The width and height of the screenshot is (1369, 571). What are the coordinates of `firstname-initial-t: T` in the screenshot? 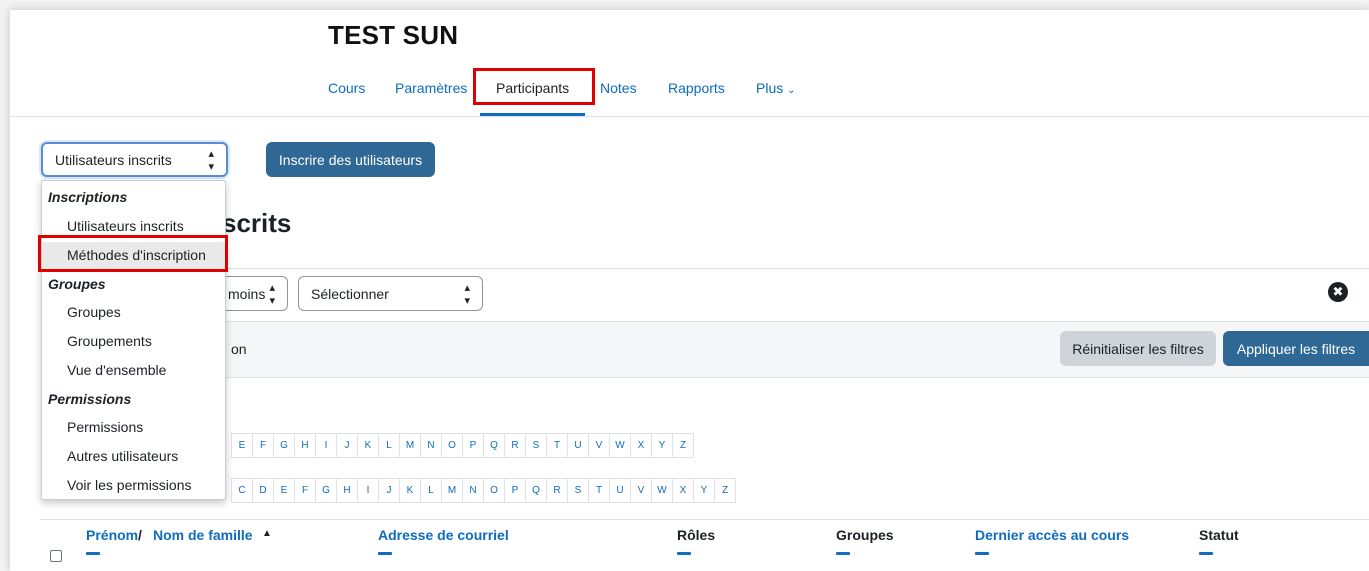 It's located at (557, 445).